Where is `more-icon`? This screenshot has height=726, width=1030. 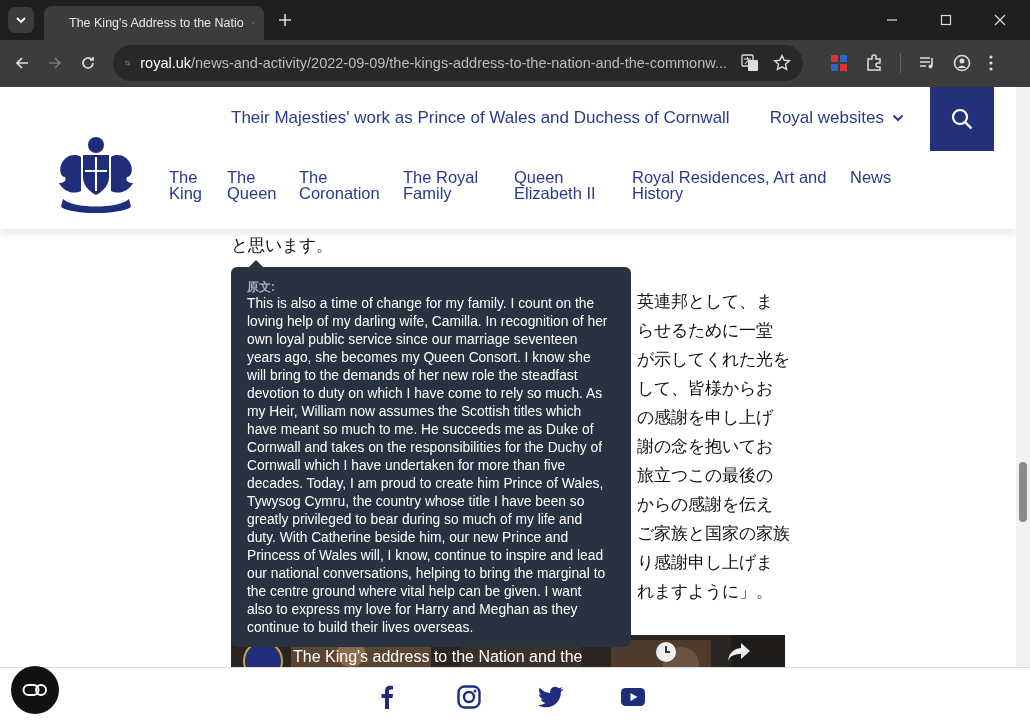 more-icon is located at coordinates (991, 63).